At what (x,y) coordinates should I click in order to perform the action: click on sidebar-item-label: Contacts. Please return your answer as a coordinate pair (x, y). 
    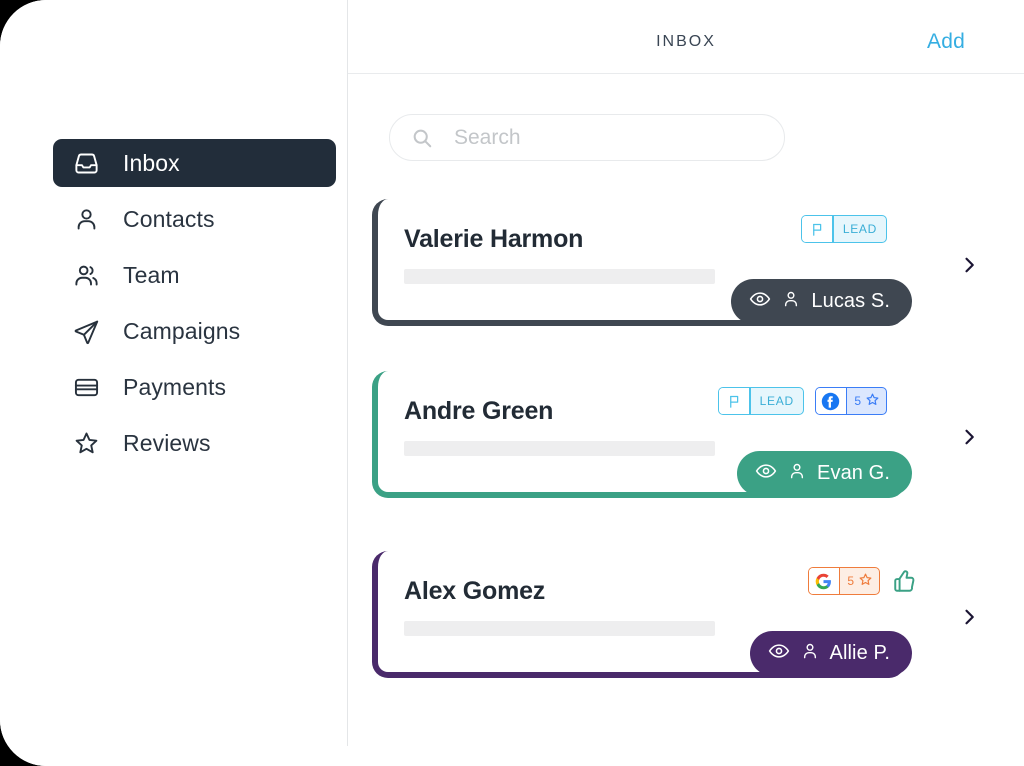
    Looking at the image, I should click on (169, 218).